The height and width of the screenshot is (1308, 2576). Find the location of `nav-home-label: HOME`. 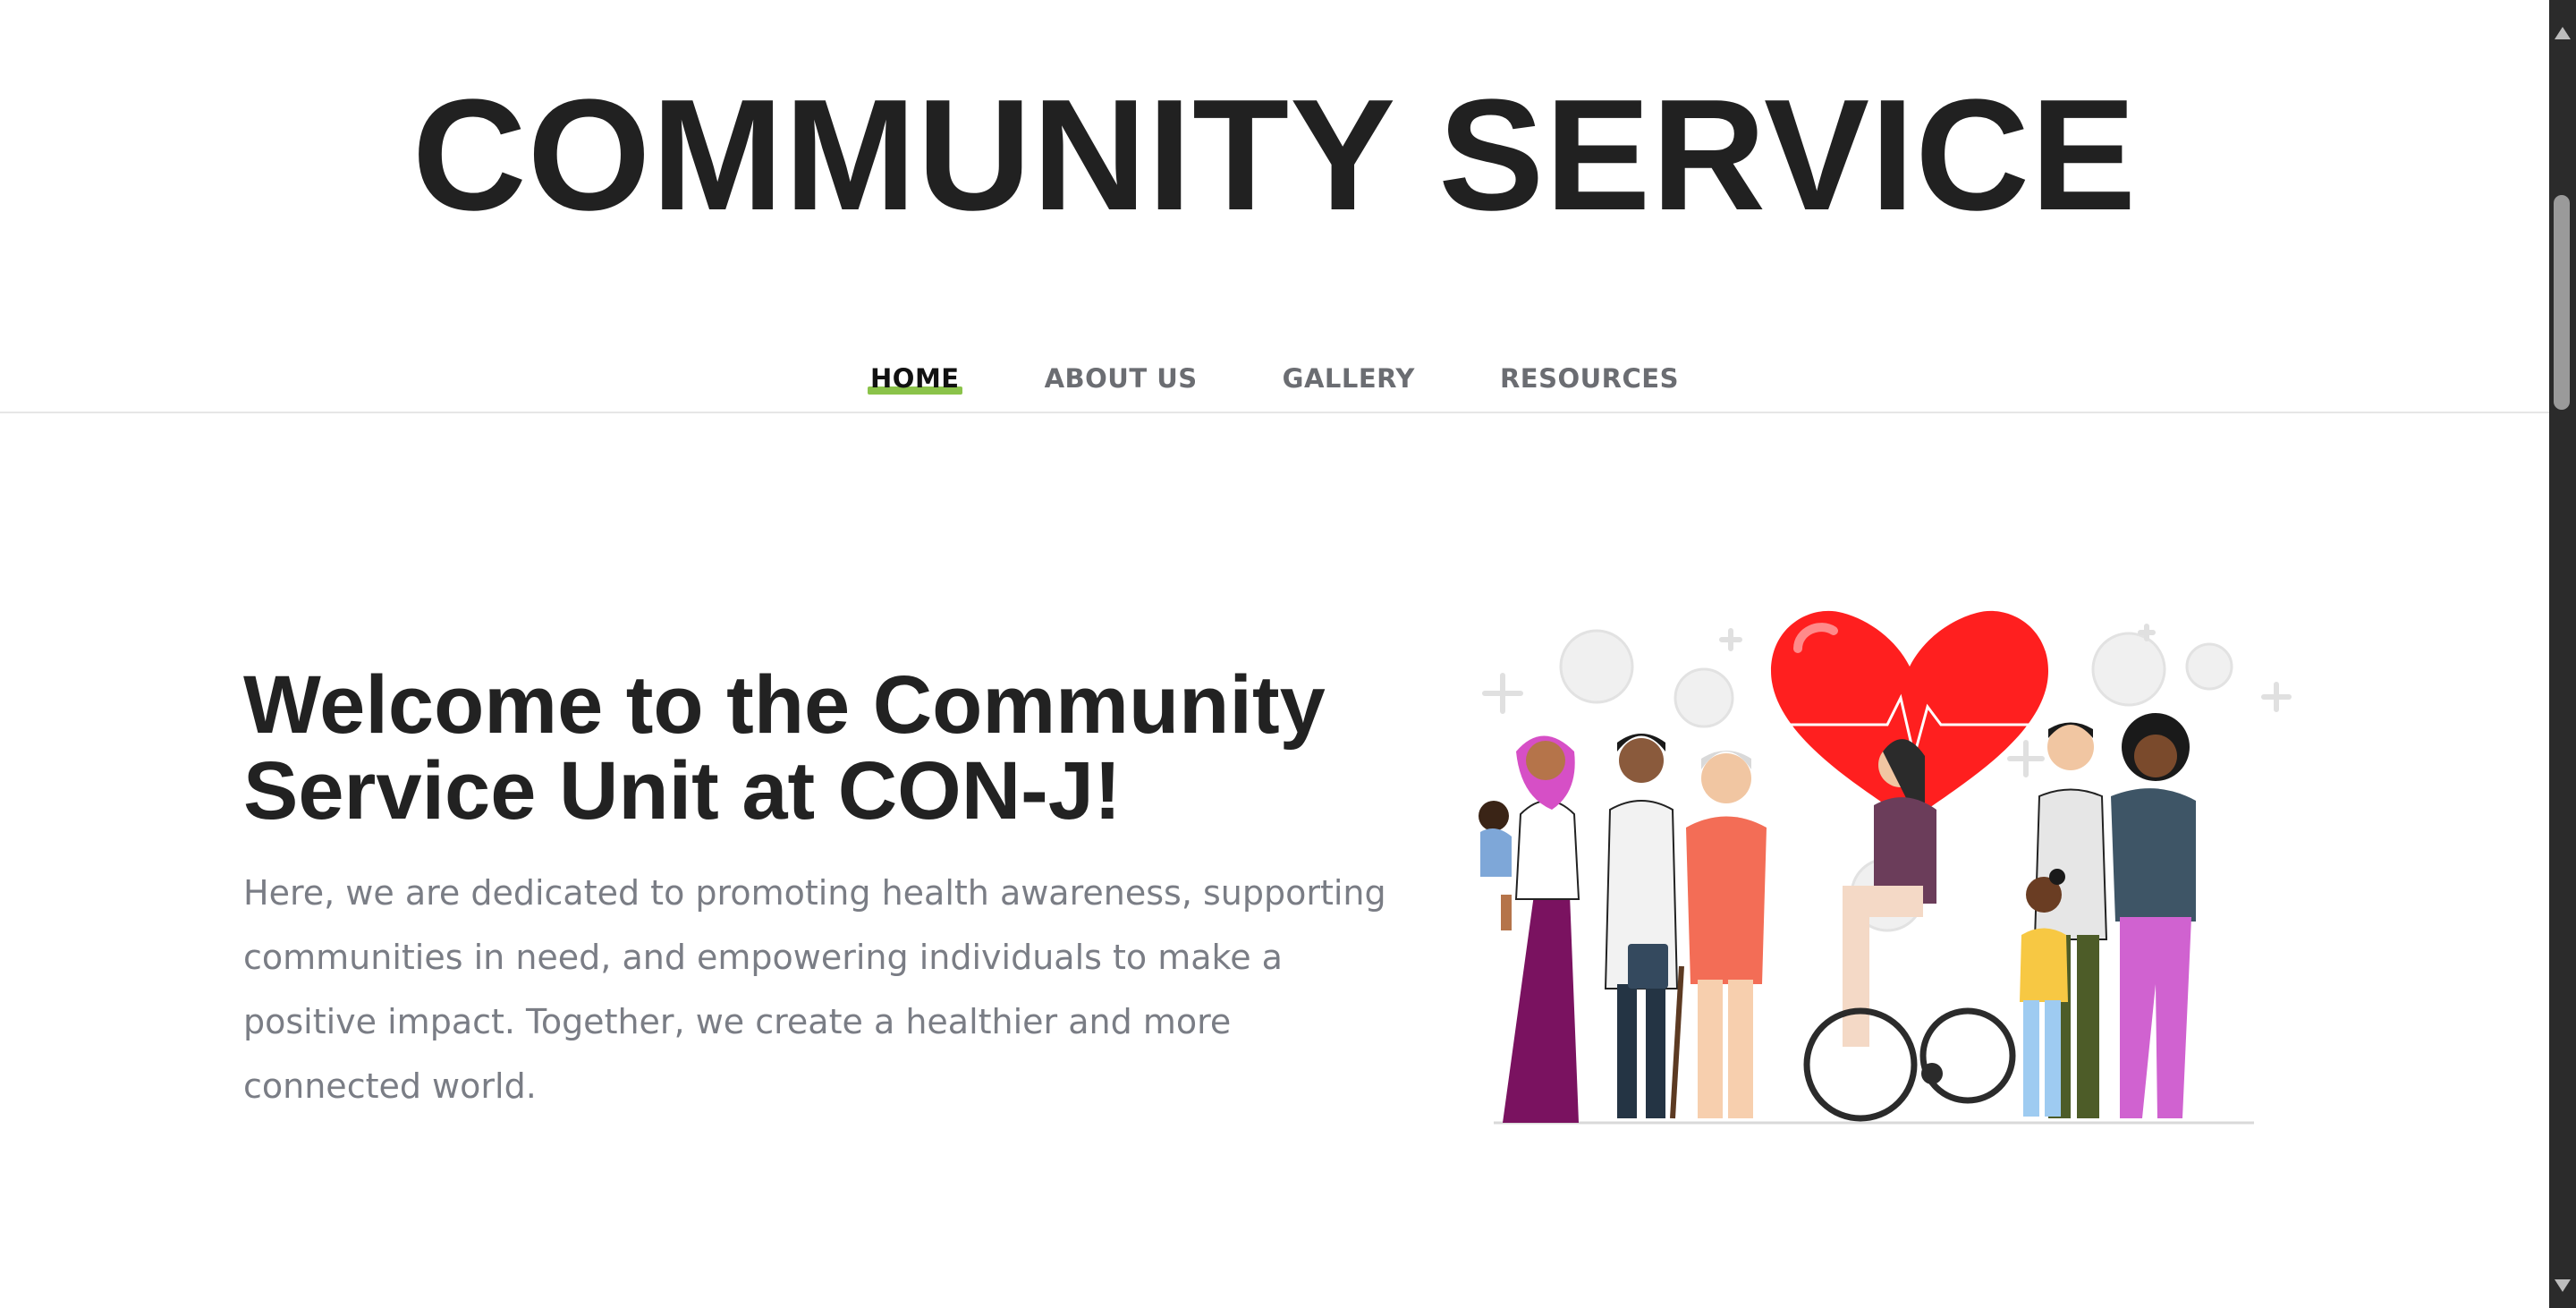

nav-home-label: HOME is located at coordinates (915, 378).